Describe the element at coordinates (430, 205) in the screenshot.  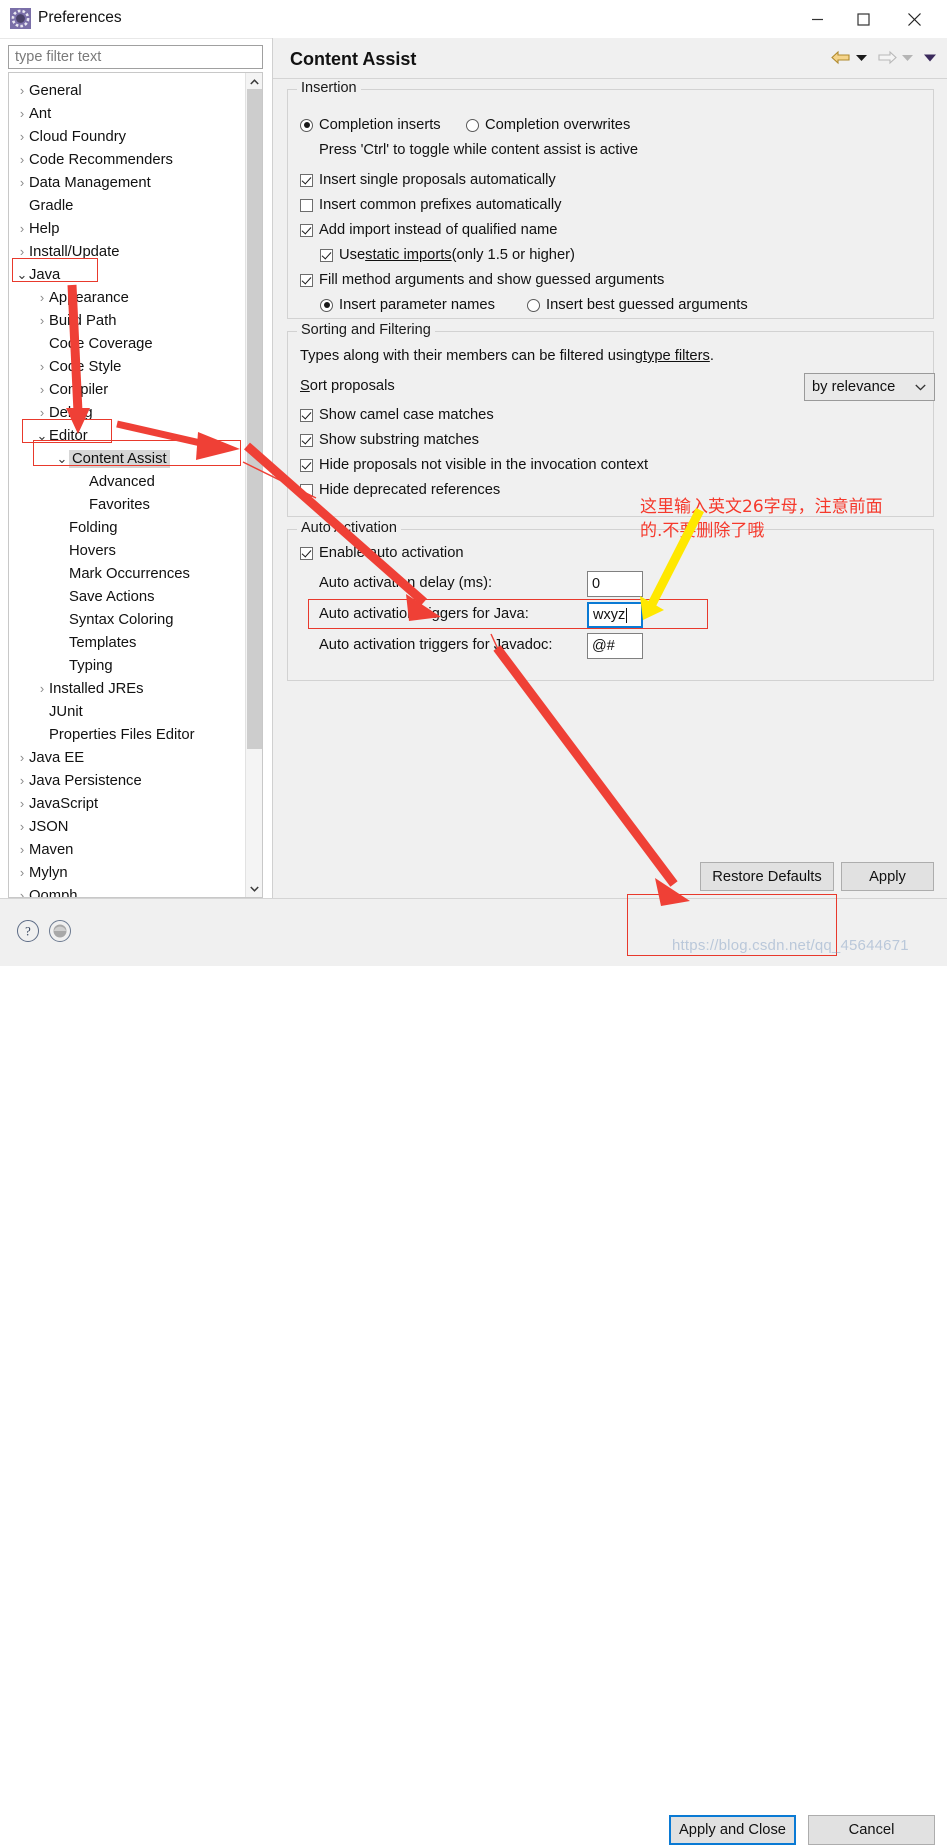
I see `checkbox-insert-common-prefixes: Insert common prefixes automatically` at that location.